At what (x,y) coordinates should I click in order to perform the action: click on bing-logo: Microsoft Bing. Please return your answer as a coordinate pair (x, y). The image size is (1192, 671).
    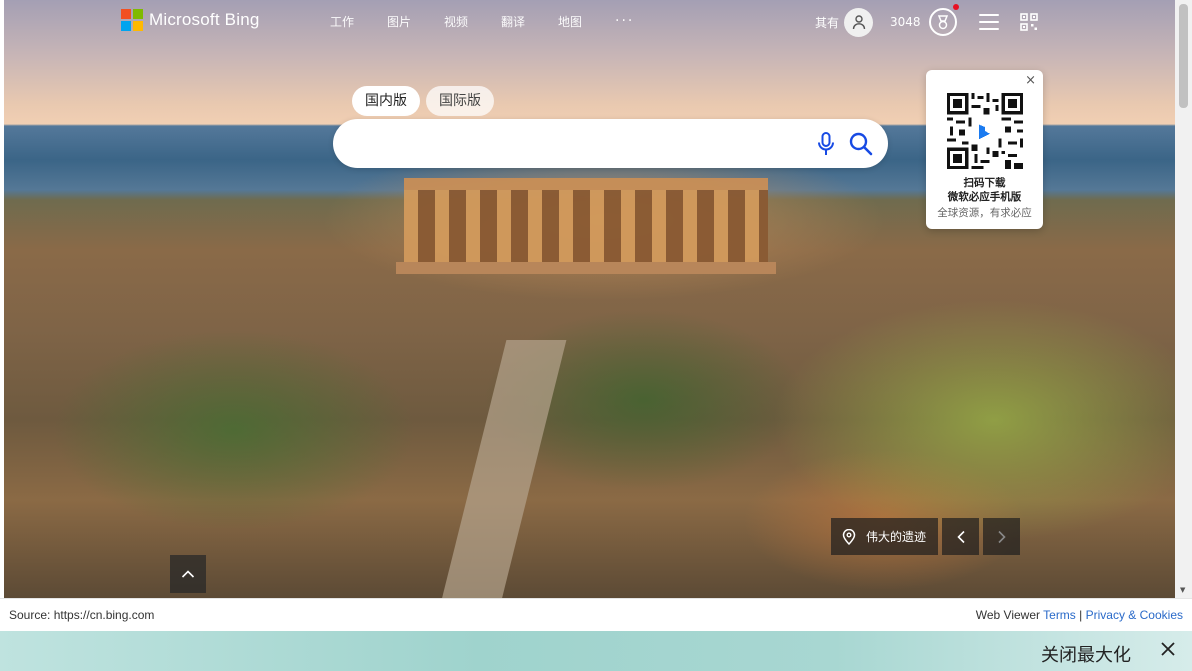
    Looking at the image, I should click on (190, 20).